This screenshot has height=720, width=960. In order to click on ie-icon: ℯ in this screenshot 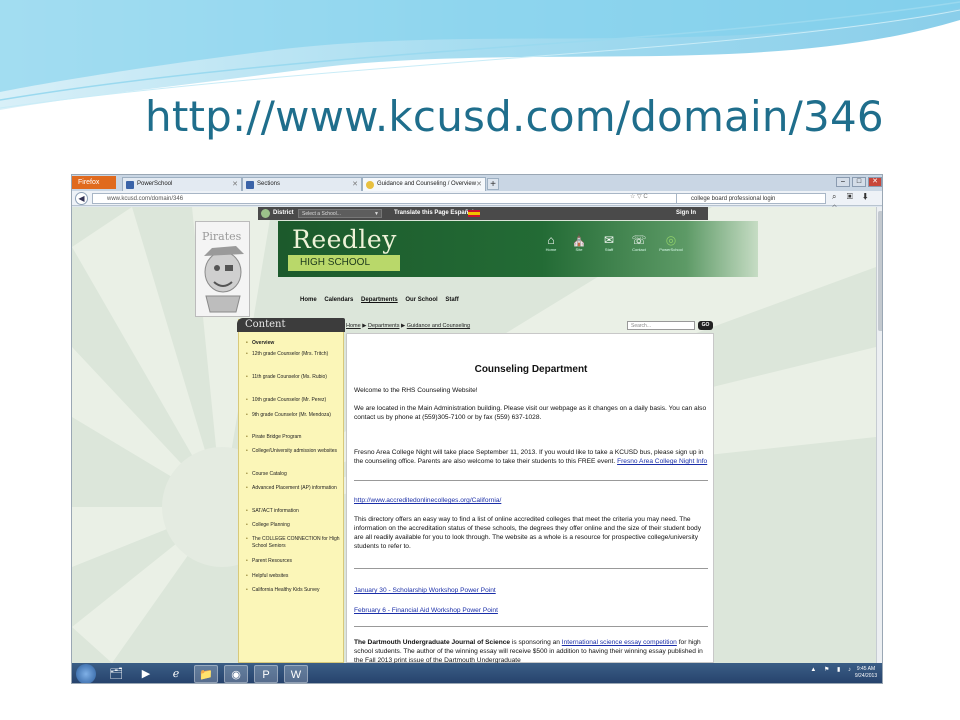, I will do `click(176, 674)`.